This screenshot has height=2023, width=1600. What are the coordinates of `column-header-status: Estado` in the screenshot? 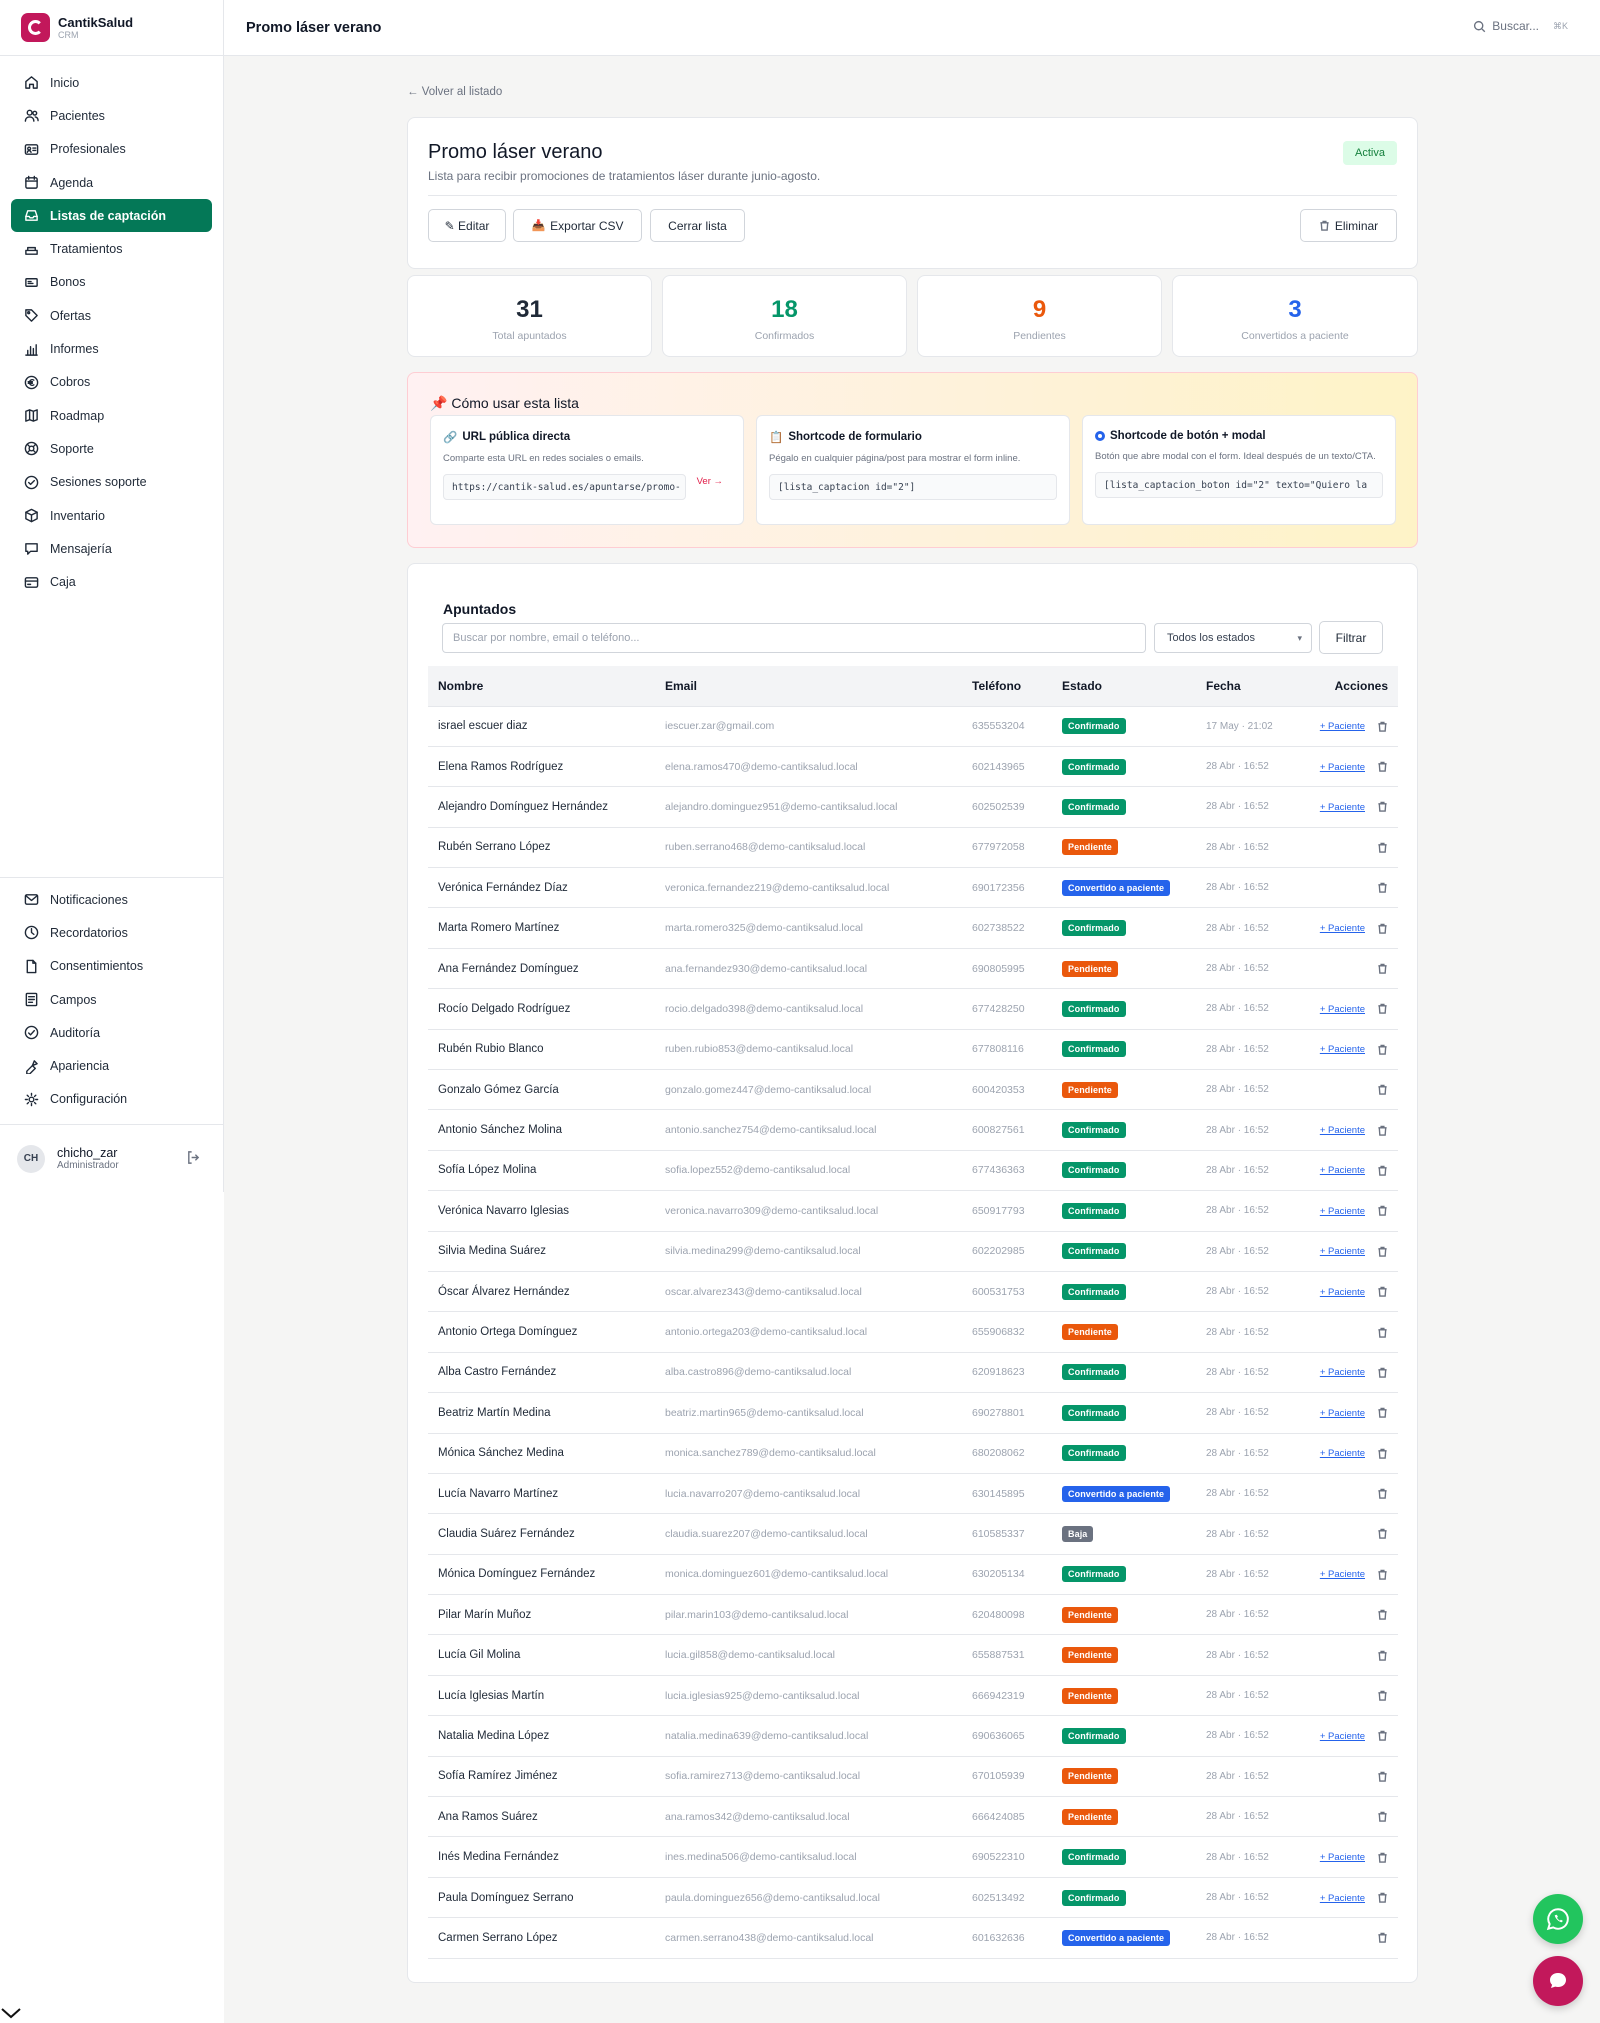 It's located at (1124, 686).